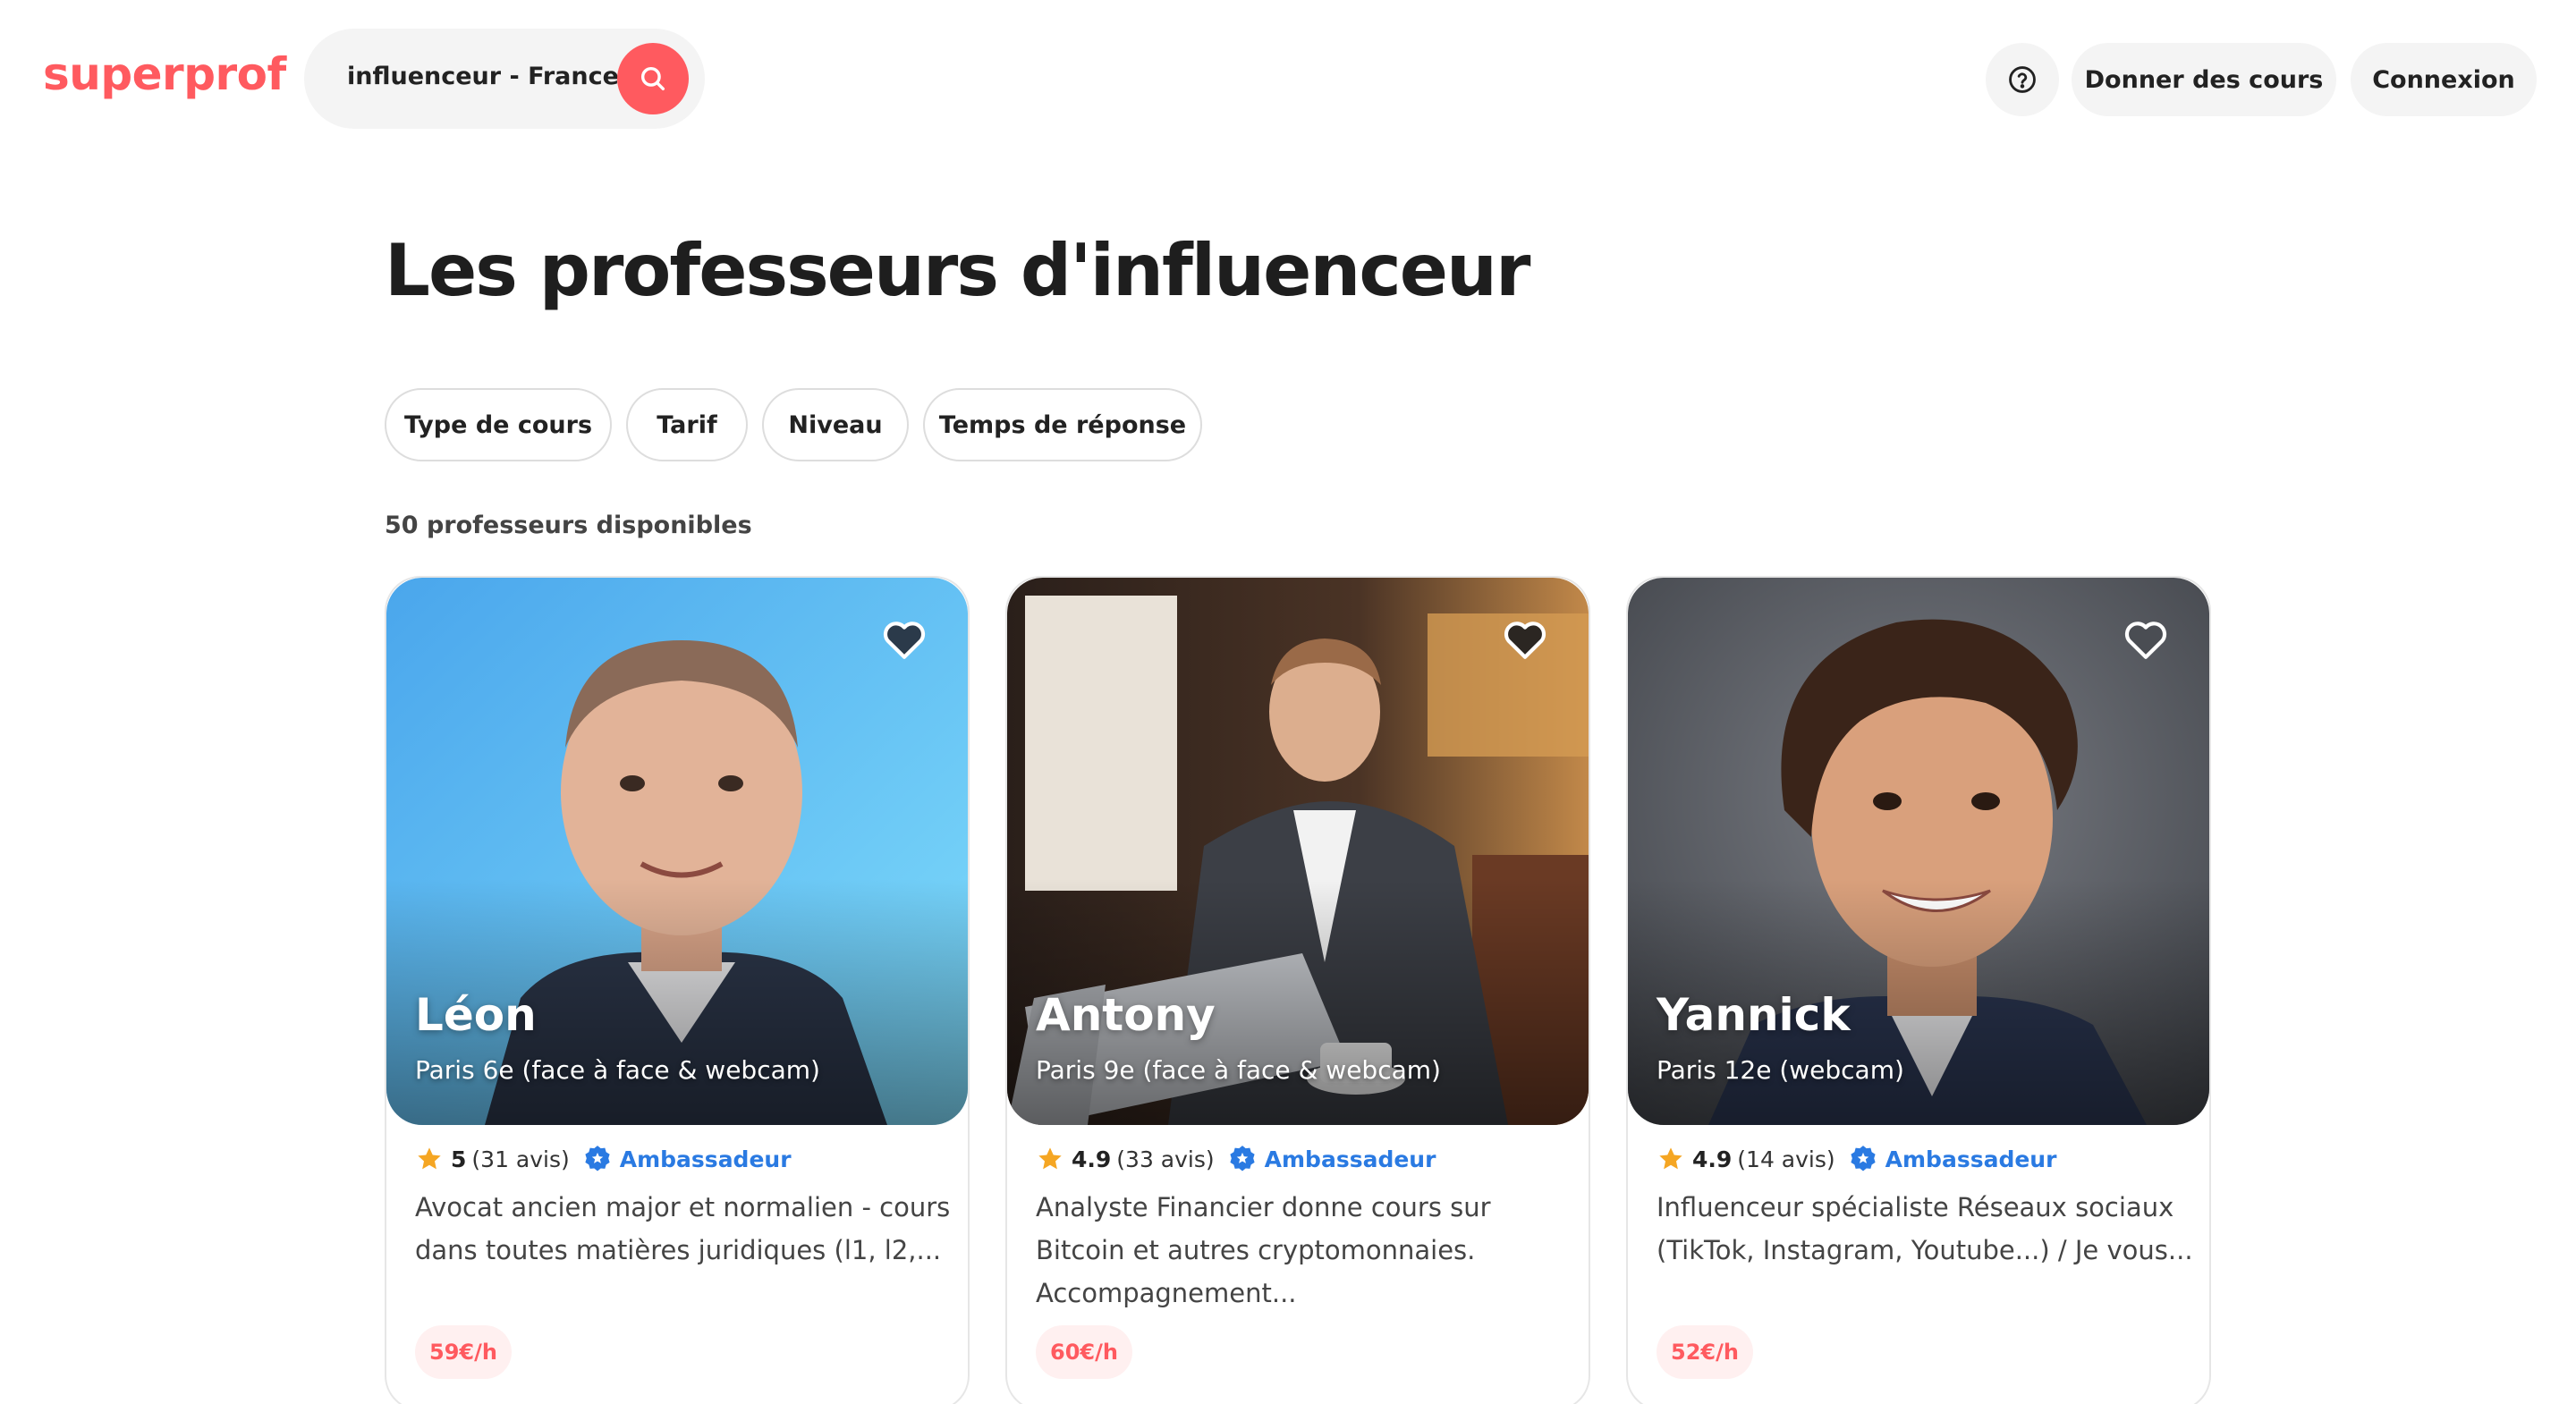 Image resolution: width=2576 pixels, height=1404 pixels. I want to click on rating-row: 4.9 (33 avis) Ambassadeur, so click(1236, 1159).